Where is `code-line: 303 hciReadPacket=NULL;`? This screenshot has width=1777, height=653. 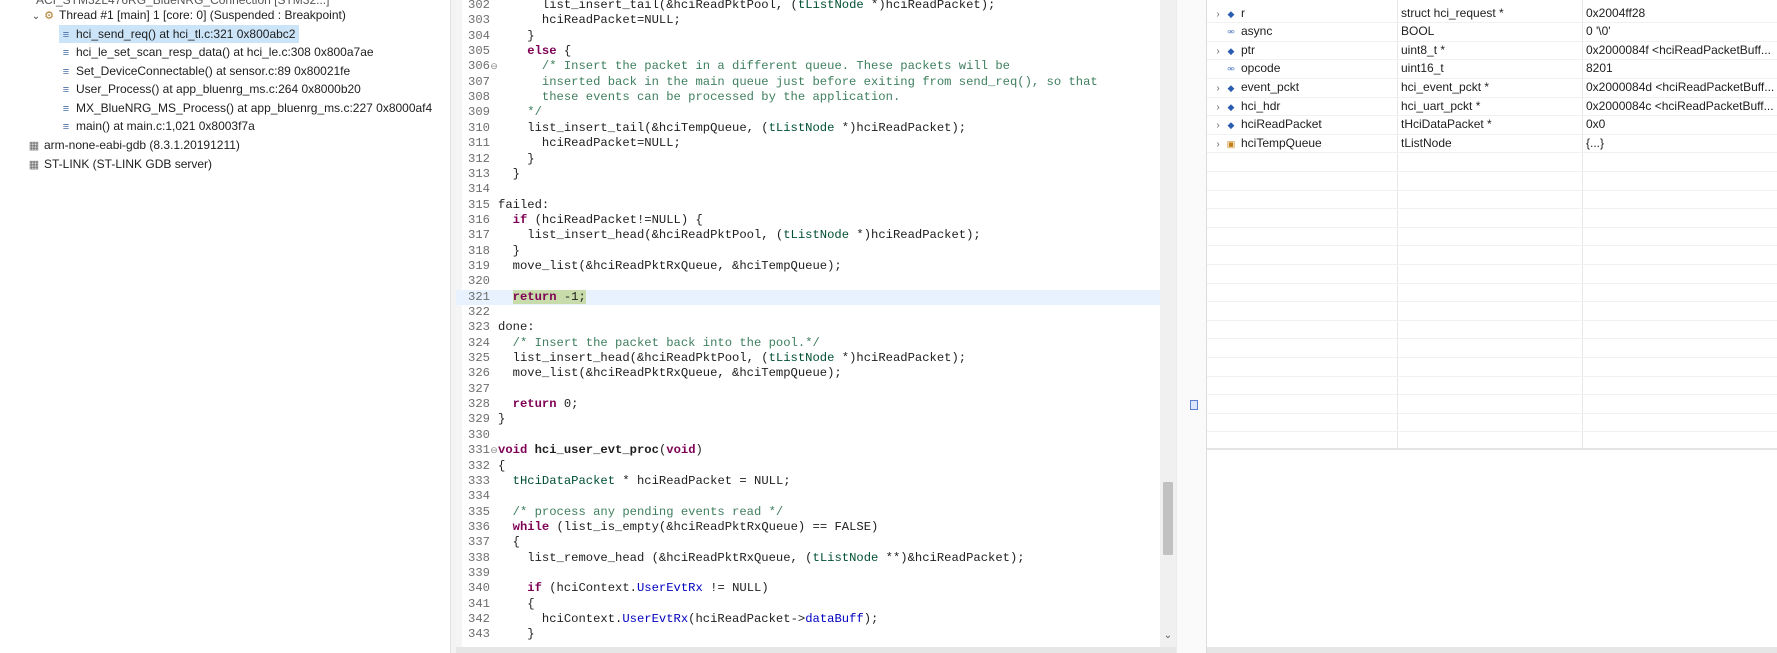 code-line: 303 hciReadPacket=NULL; is located at coordinates (816, 20).